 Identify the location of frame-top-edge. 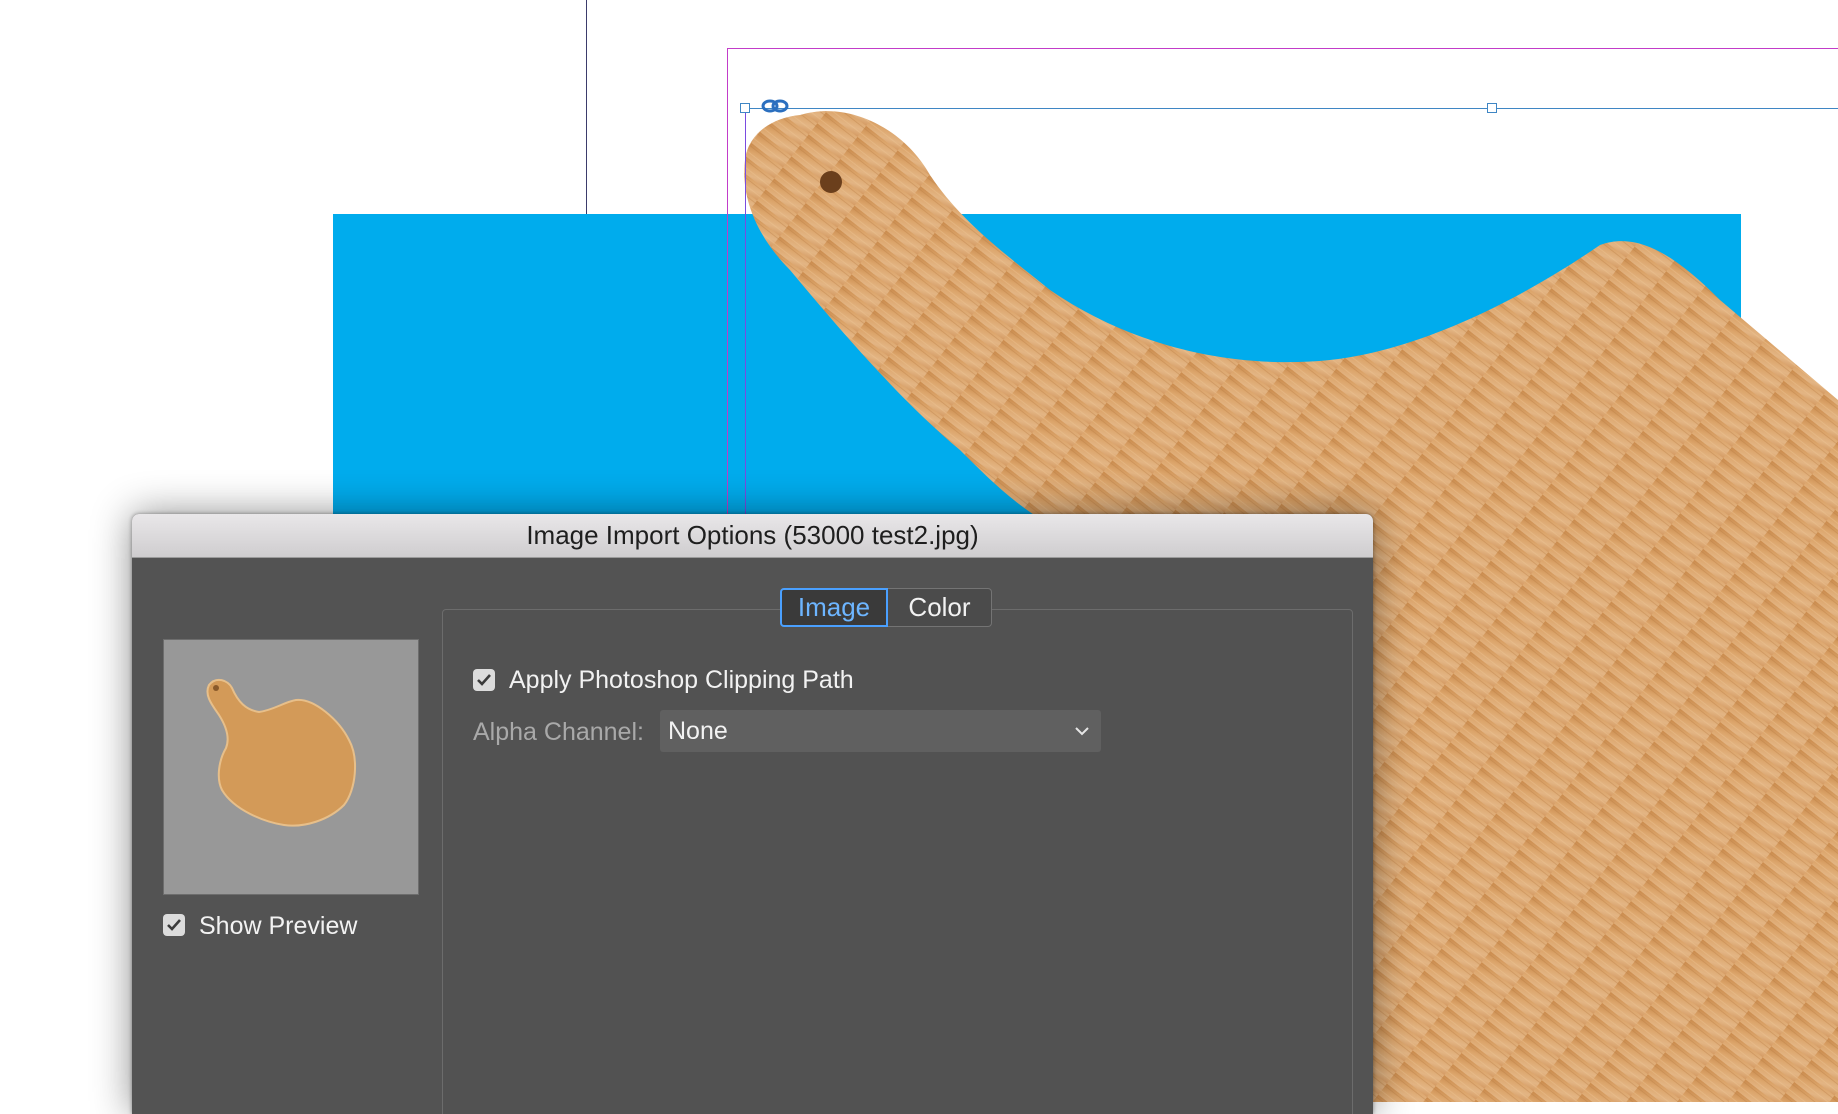
(1291, 108).